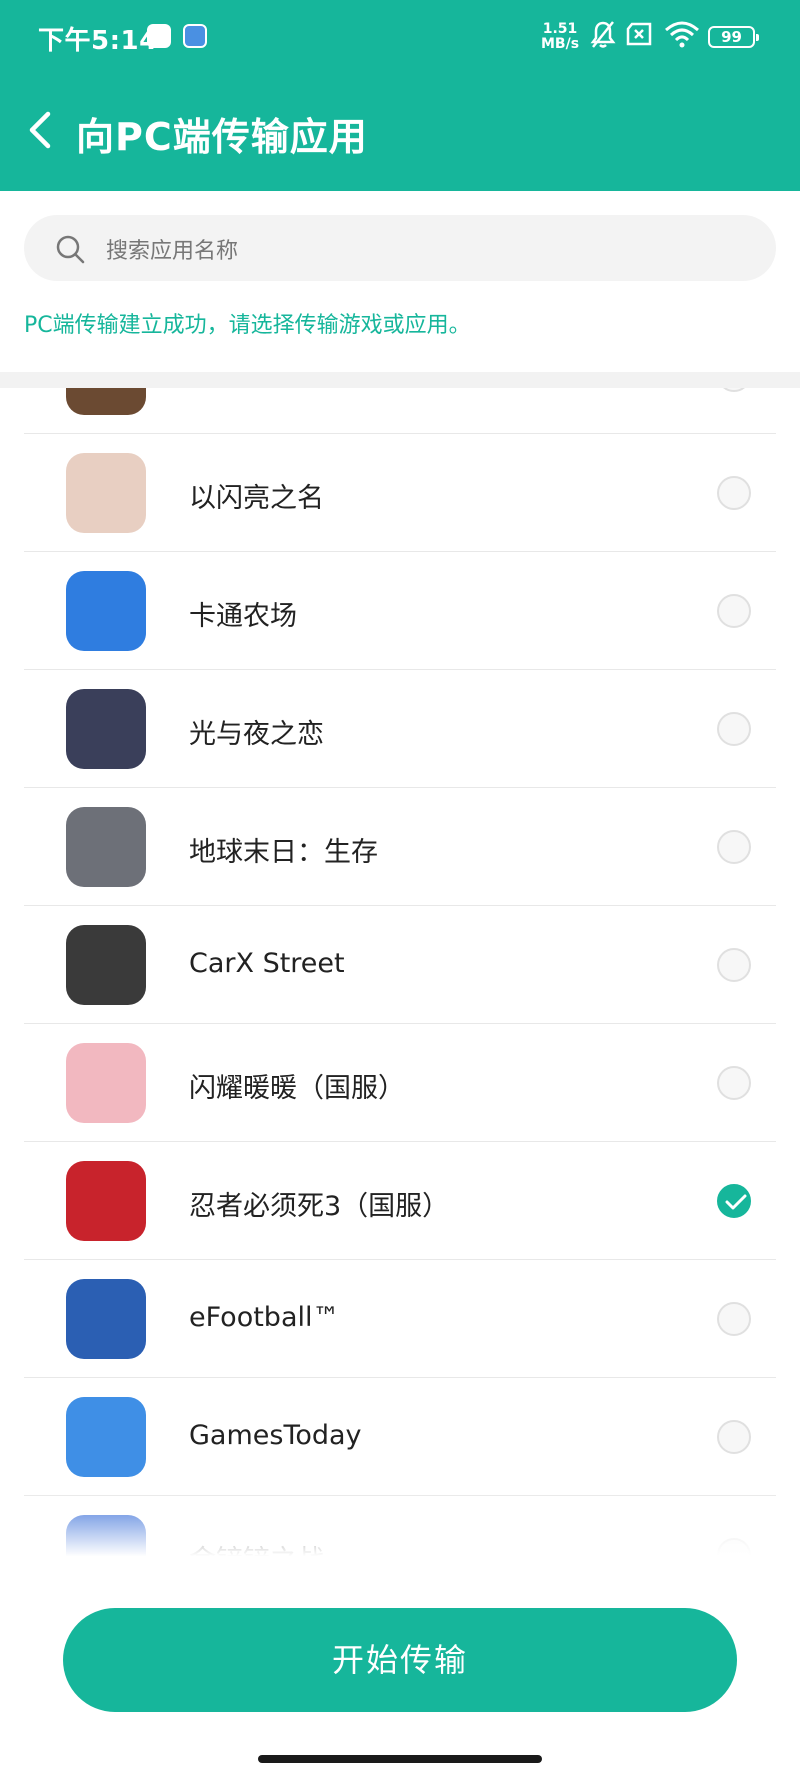 Image resolution: width=800 pixels, height=1778 pixels. I want to click on app-name: 地球末日：生存, so click(283, 852).